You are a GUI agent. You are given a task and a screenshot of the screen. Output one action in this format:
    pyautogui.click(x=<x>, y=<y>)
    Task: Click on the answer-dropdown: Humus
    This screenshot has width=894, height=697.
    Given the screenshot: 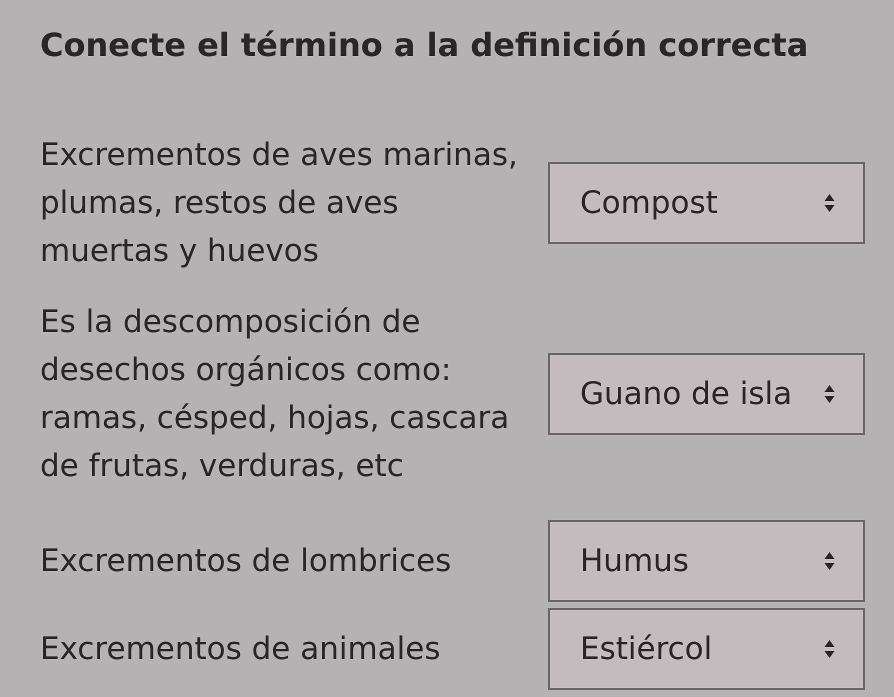 What is the action you would take?
    pyautogui.click(x=706, y=561)
    